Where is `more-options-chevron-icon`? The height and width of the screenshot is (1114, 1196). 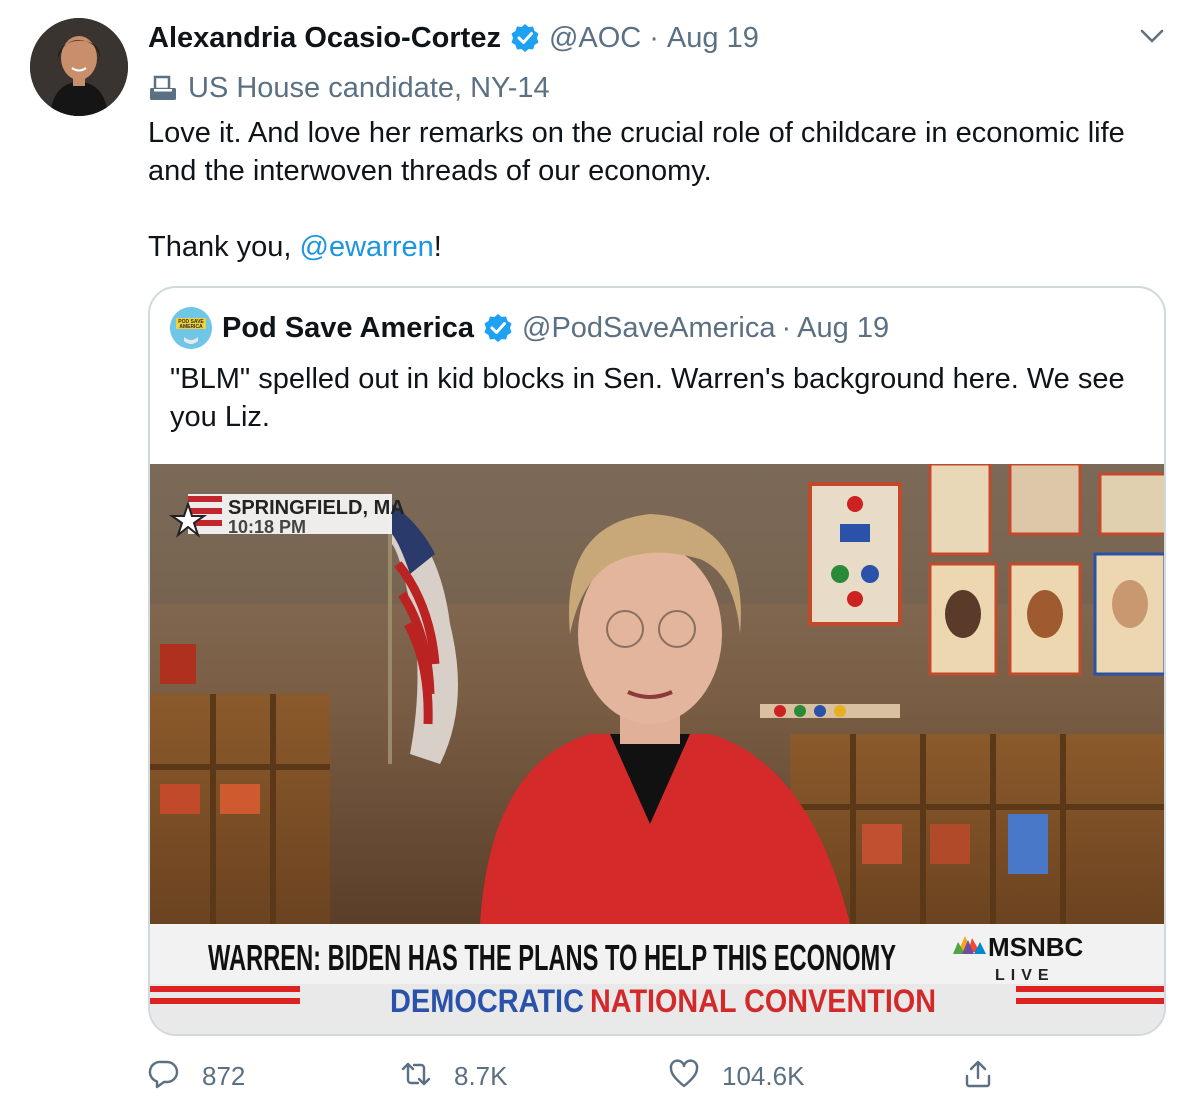
more-options-chevron-icon is located at coordinates (1152, 36).